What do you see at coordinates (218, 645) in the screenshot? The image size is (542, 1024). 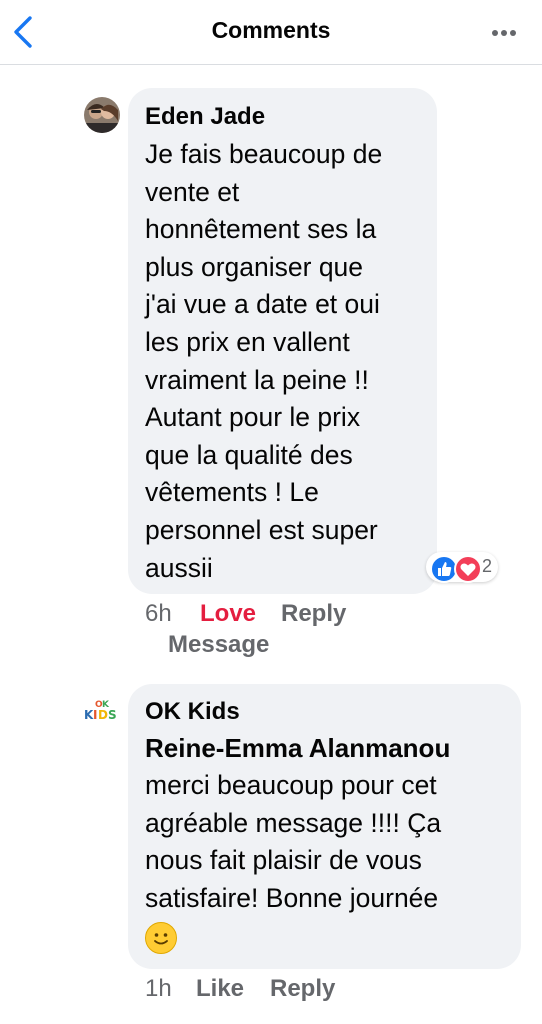 I see `message-button: Message` at bounding box center [218, 645].